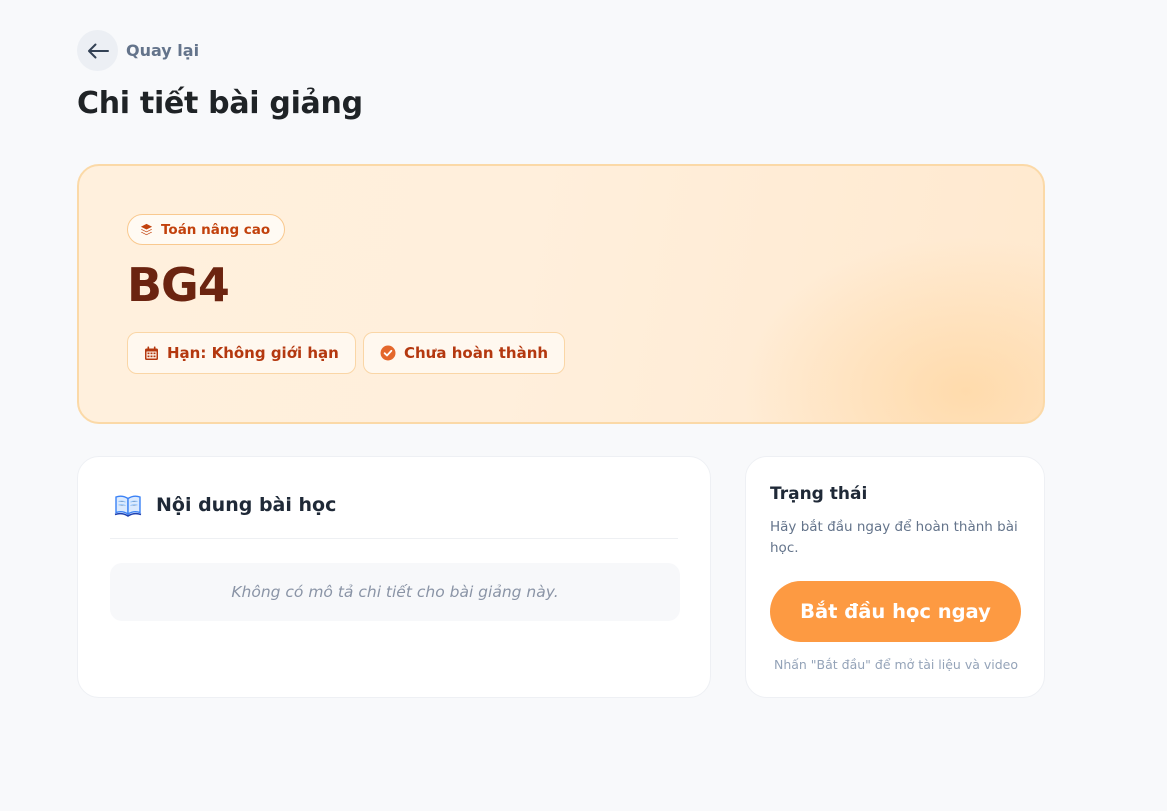  I want to click on deadline-badge: Hạn: Không giới hạn, so click(241, 353).